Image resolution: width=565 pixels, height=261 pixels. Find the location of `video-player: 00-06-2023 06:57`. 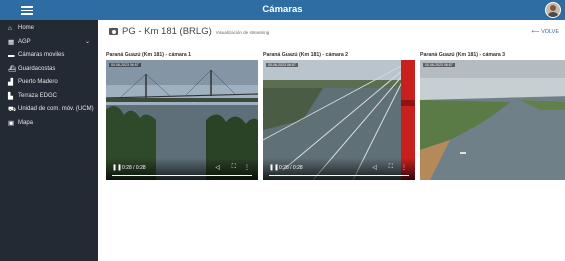

video-player: 00-06-2023 06:57 is located at coordinates (492, 120).